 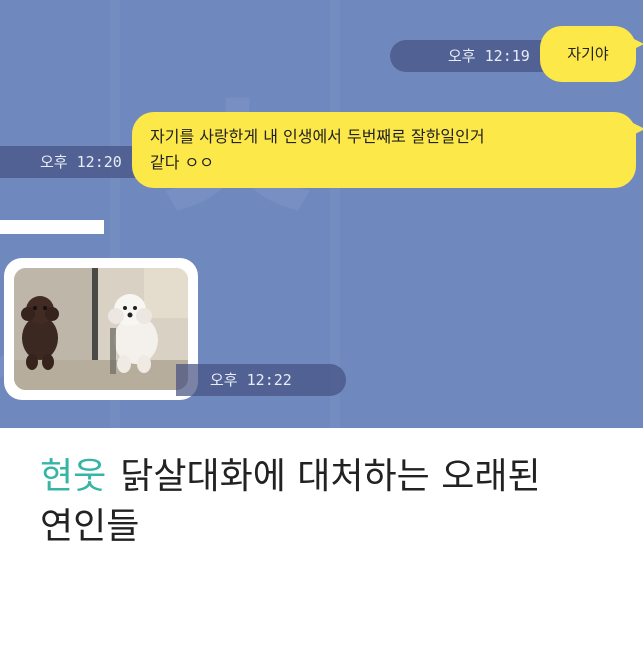 What do you see at coordinates (182, 162) in the screenshot?
I see `message-text-line: 같다 ㅇㅇ` at bounding box center [182, 162].